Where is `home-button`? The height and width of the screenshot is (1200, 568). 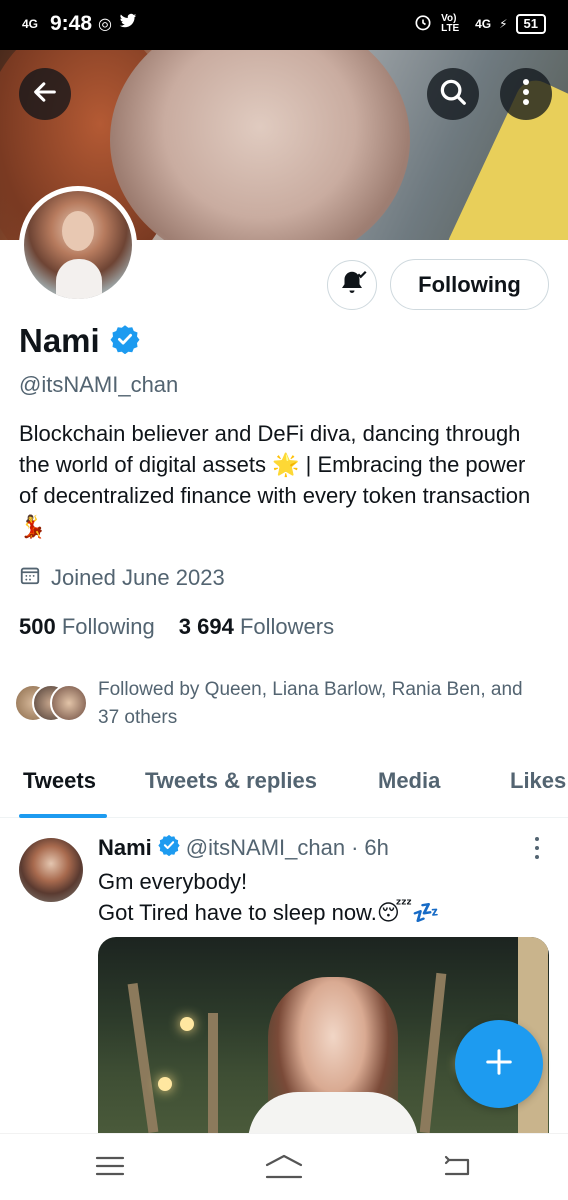
home-button is located at coordinates (284, 1168).